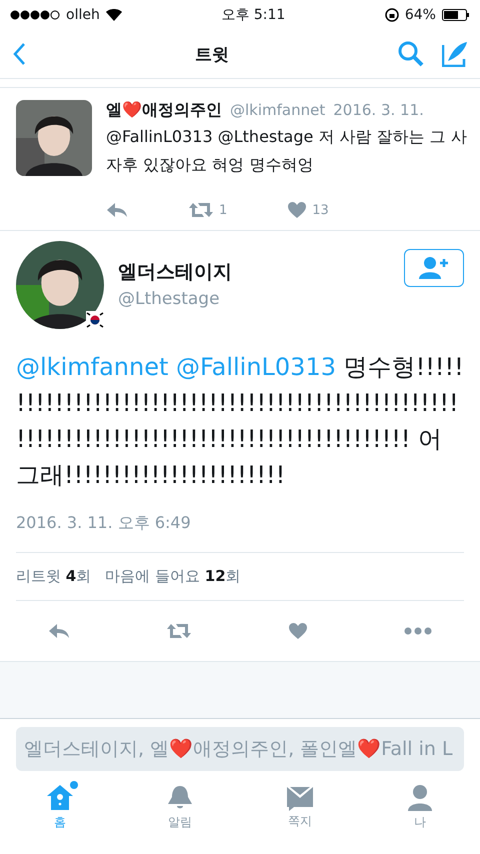 Image resolution: width=480 pixels, height=854 pixels. What do you see at coordinates (254, 272) in the screenshot?
I see `author-name: 엘더스테이지` at bounding box center [254, 272].